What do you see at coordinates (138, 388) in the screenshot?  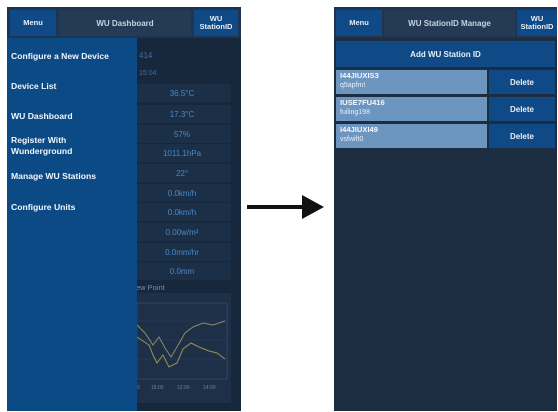 I see `tick-label: 0` at bounding box center [138, 388].